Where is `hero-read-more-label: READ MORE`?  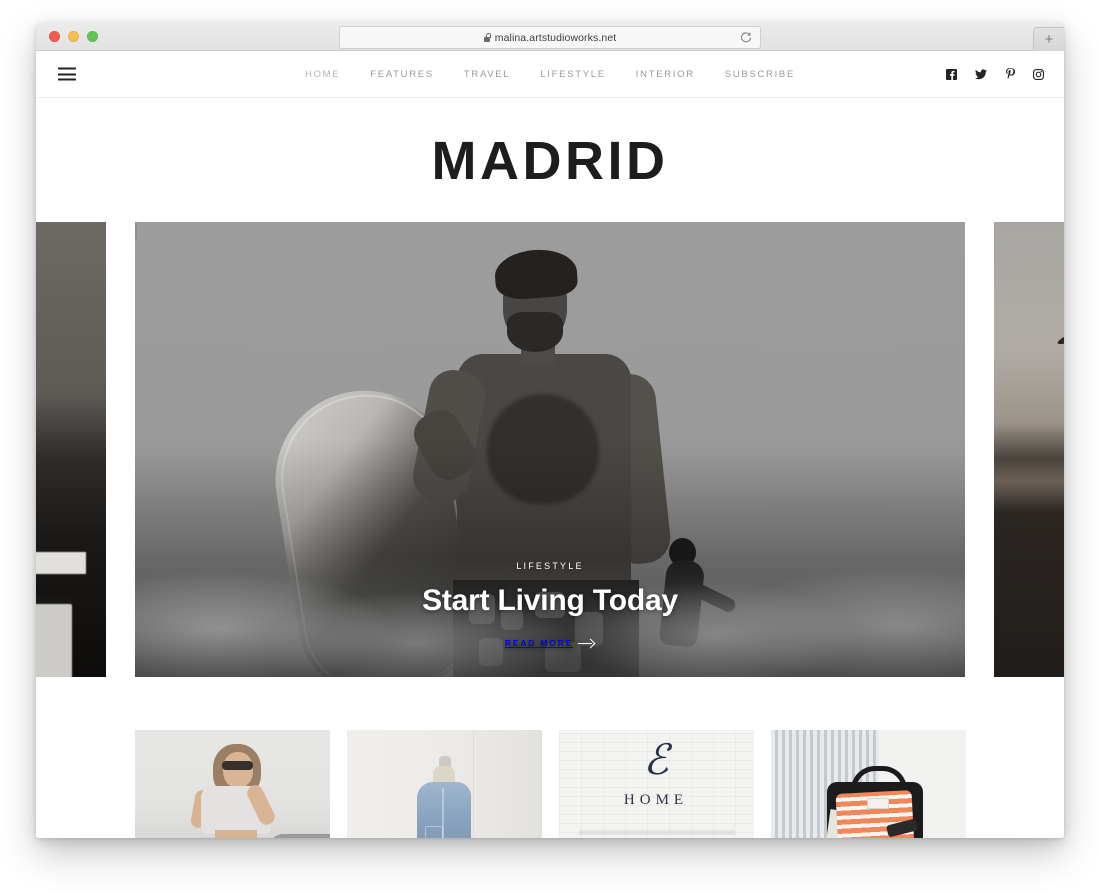 hero-read-more-label: READ MORE is located at coordinates (539, 643).